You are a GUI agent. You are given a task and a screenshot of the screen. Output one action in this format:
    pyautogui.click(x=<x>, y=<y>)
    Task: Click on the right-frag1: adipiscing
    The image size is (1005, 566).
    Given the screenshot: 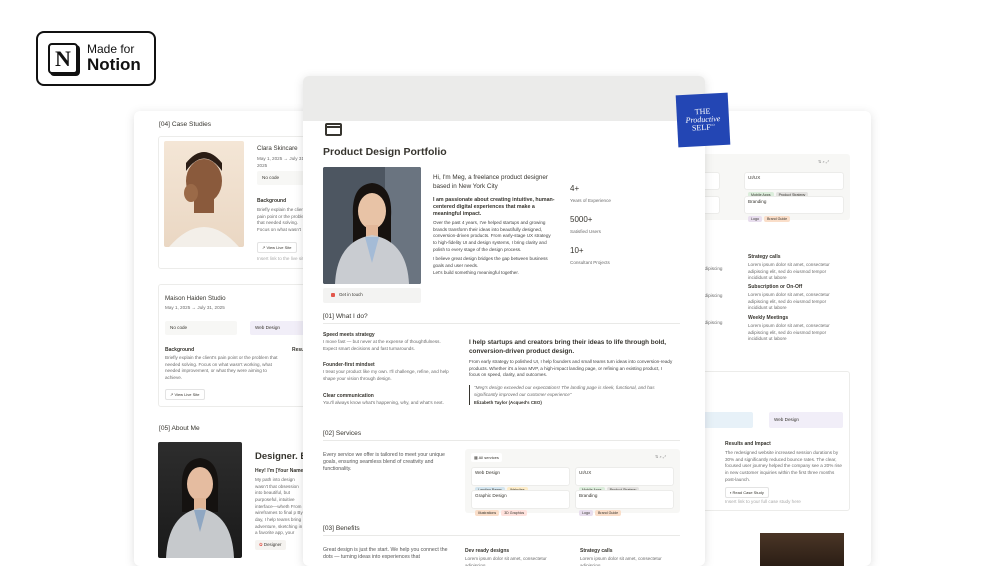 What is the action you would take?
    pyautogui.click(x=712, y=268)
    